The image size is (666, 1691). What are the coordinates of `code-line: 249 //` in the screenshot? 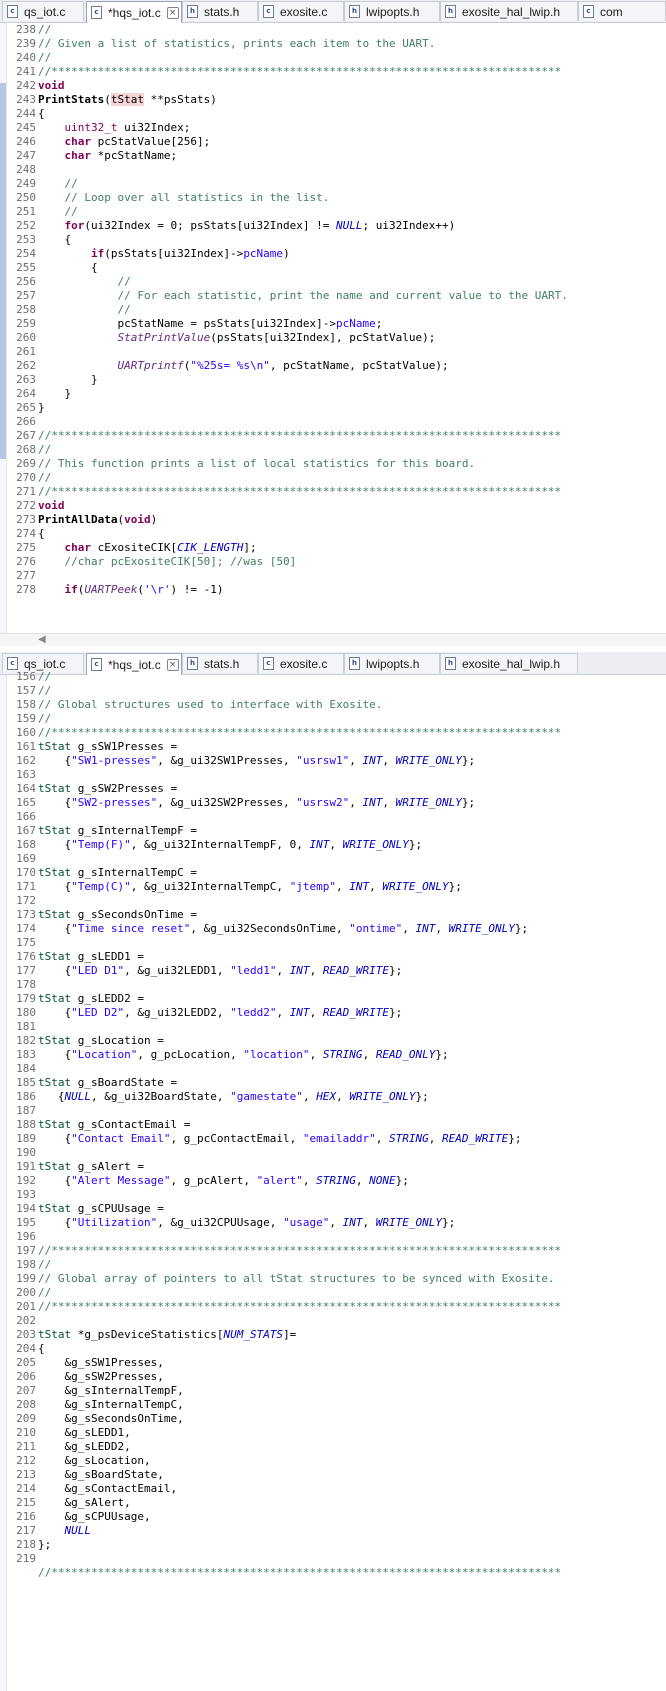 It's located at (336, 184).